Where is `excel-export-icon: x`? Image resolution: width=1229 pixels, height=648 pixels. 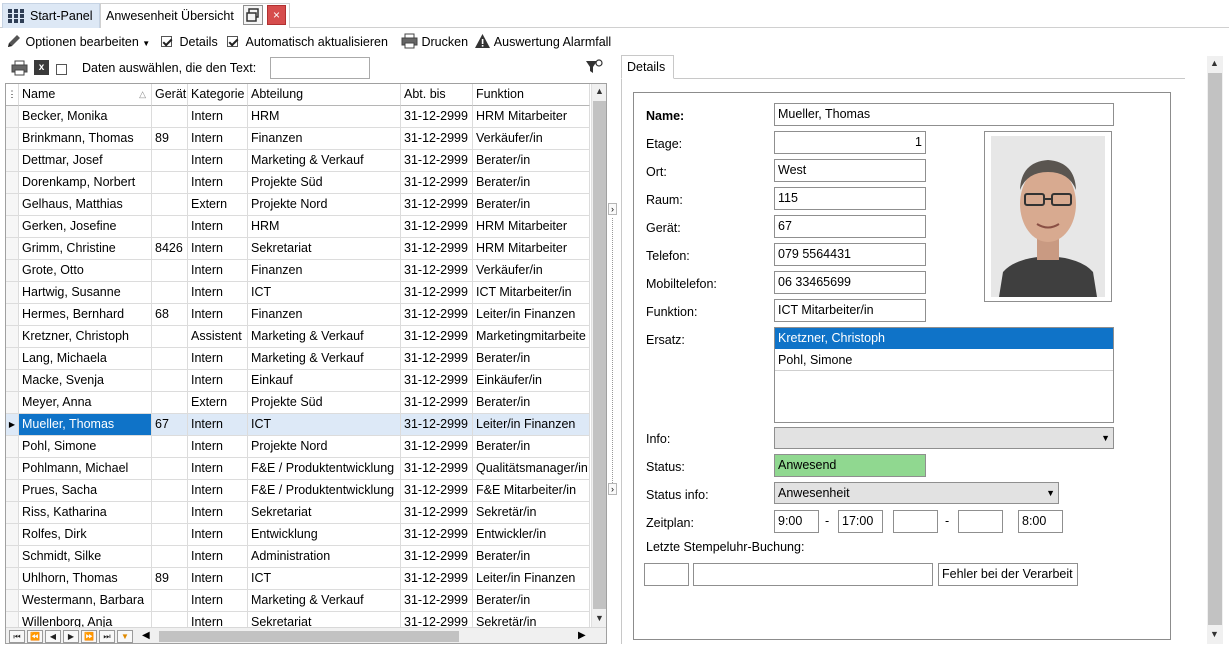 excel-export-icon: x is located at coordinates (41, 67).